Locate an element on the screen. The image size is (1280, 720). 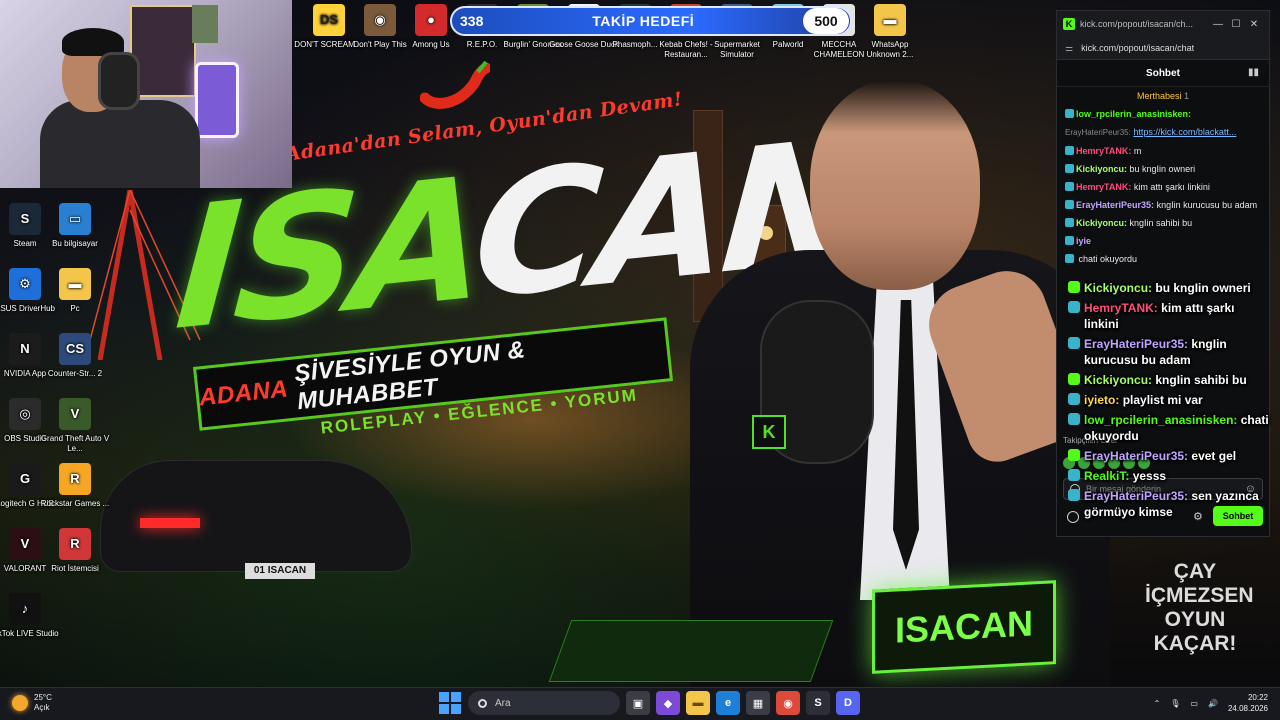
dont-scream-icon: DS is located at coordinates (329, 20).